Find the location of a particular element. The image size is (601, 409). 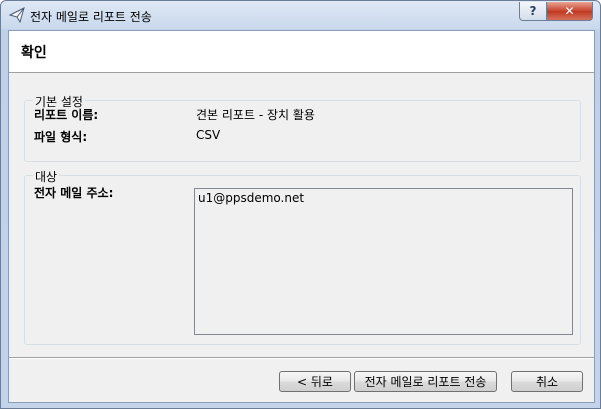

header-panel: 확인 is located at coordinates (301, 52).